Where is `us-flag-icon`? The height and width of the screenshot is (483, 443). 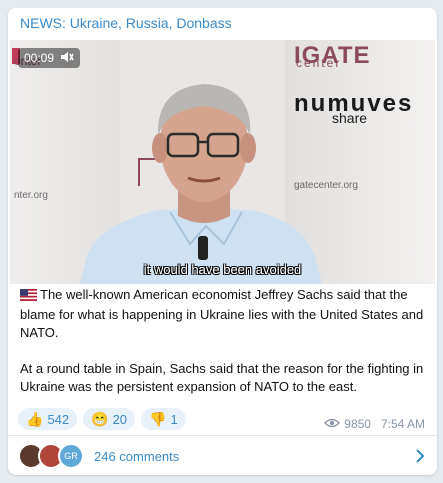
us-flag-icon is located at coordinates (28, 297).